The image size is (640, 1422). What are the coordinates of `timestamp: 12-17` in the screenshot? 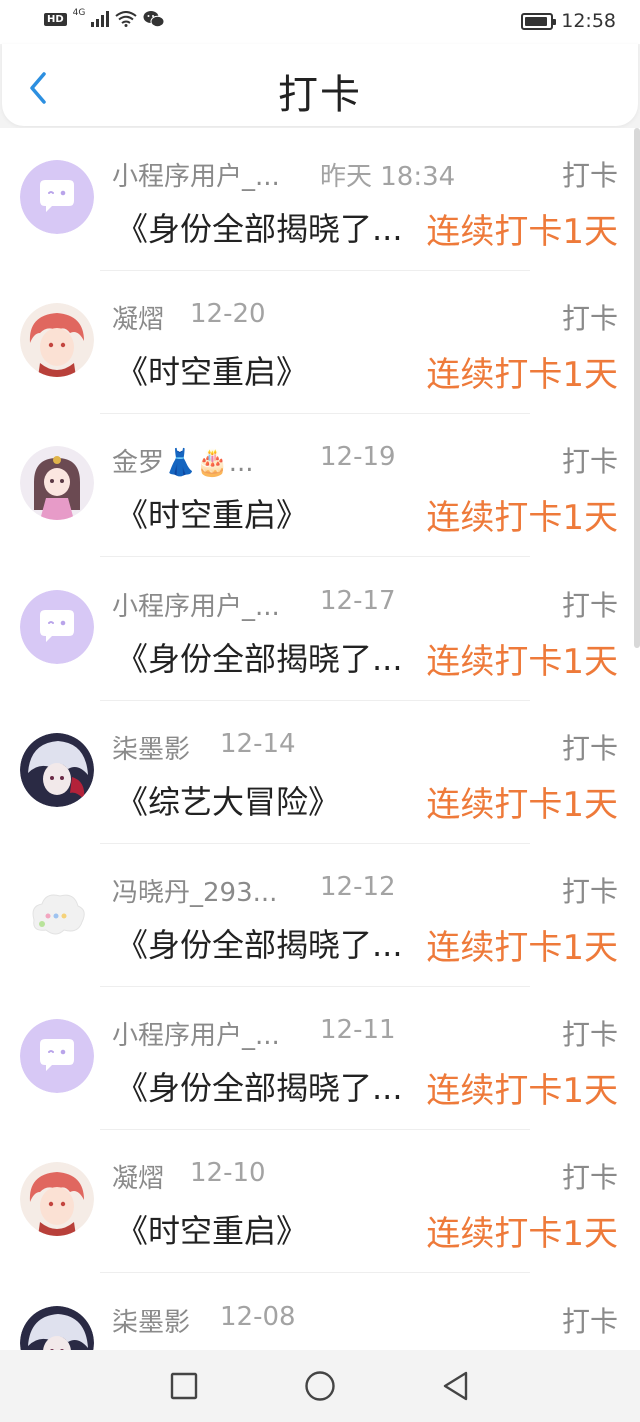 It's located at (358, 600).